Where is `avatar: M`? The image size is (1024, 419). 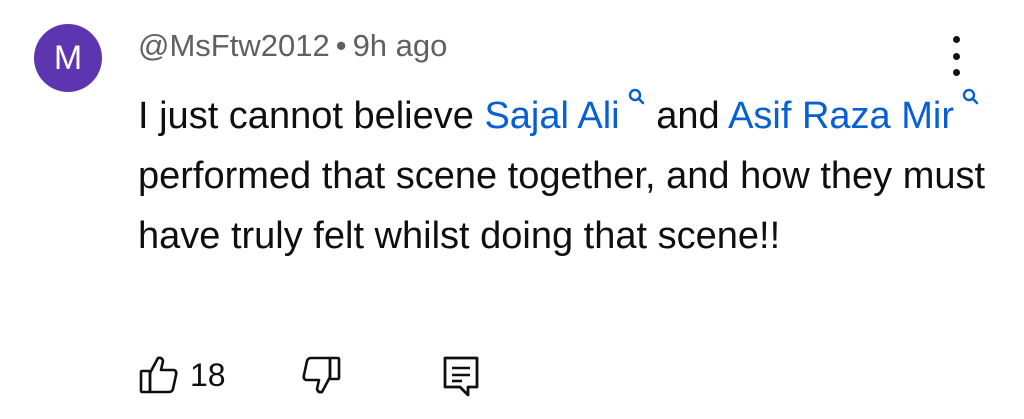 avatar: M is located at coordinates (68, 58).